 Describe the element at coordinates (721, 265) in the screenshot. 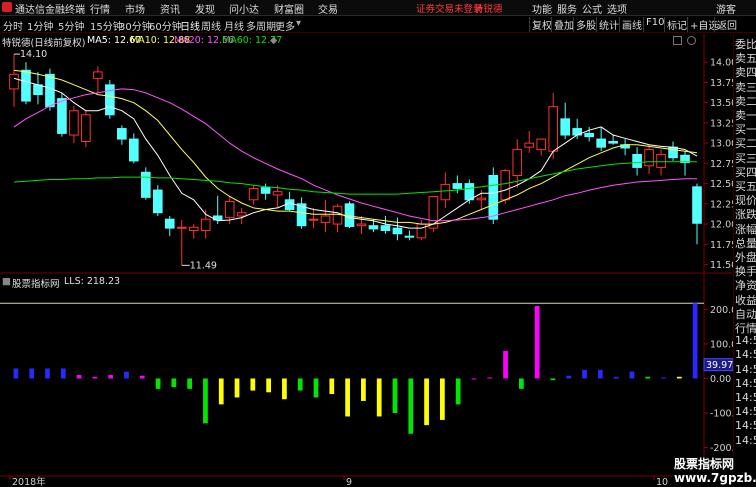

I see `price-tick-label: 11.50` at that location.